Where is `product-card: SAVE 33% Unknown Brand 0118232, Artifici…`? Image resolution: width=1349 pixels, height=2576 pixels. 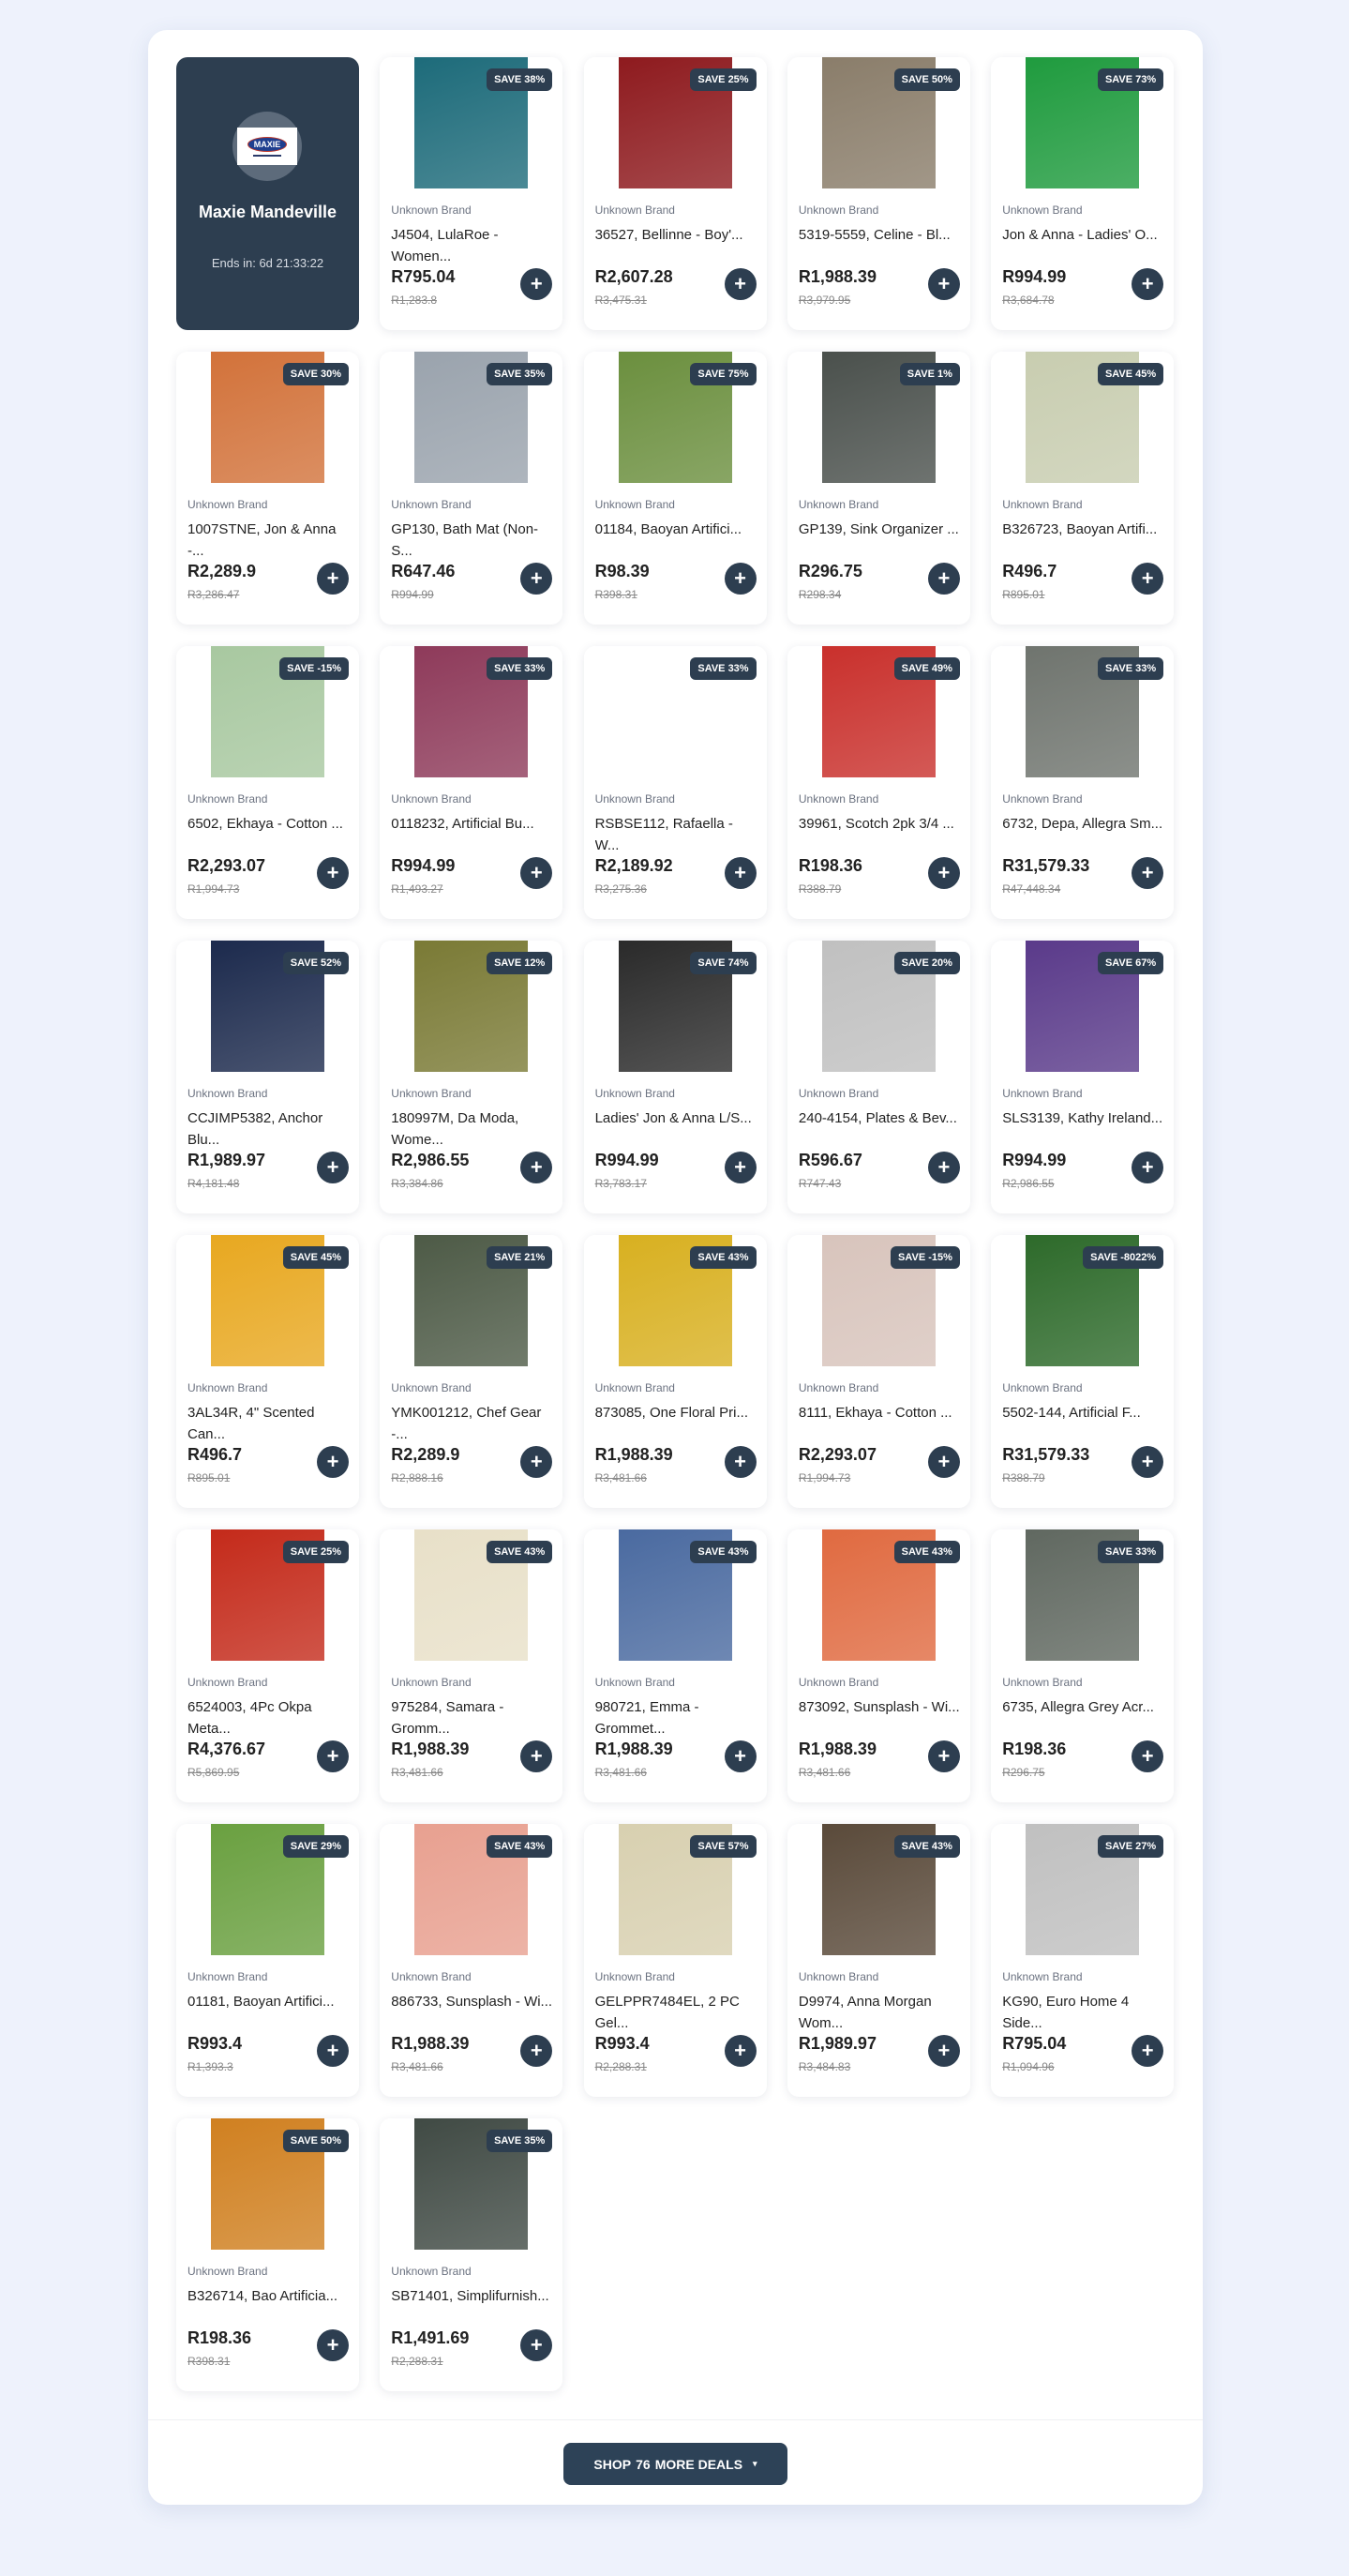 product-card: SAVE 33% Unknown Brand 0118232, Artifici… is located at coordinates (471, 782).